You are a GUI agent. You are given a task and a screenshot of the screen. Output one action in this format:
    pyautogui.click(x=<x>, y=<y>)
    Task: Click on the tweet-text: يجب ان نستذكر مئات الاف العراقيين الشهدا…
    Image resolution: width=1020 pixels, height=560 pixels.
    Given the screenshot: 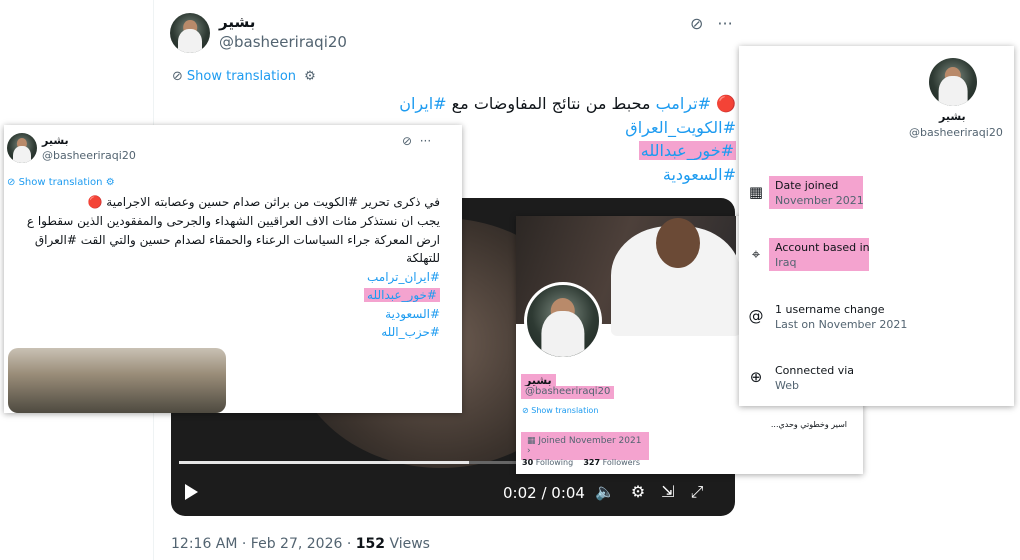 What is the action you would take?
    pyautogui.click(x=233, y=221)
    